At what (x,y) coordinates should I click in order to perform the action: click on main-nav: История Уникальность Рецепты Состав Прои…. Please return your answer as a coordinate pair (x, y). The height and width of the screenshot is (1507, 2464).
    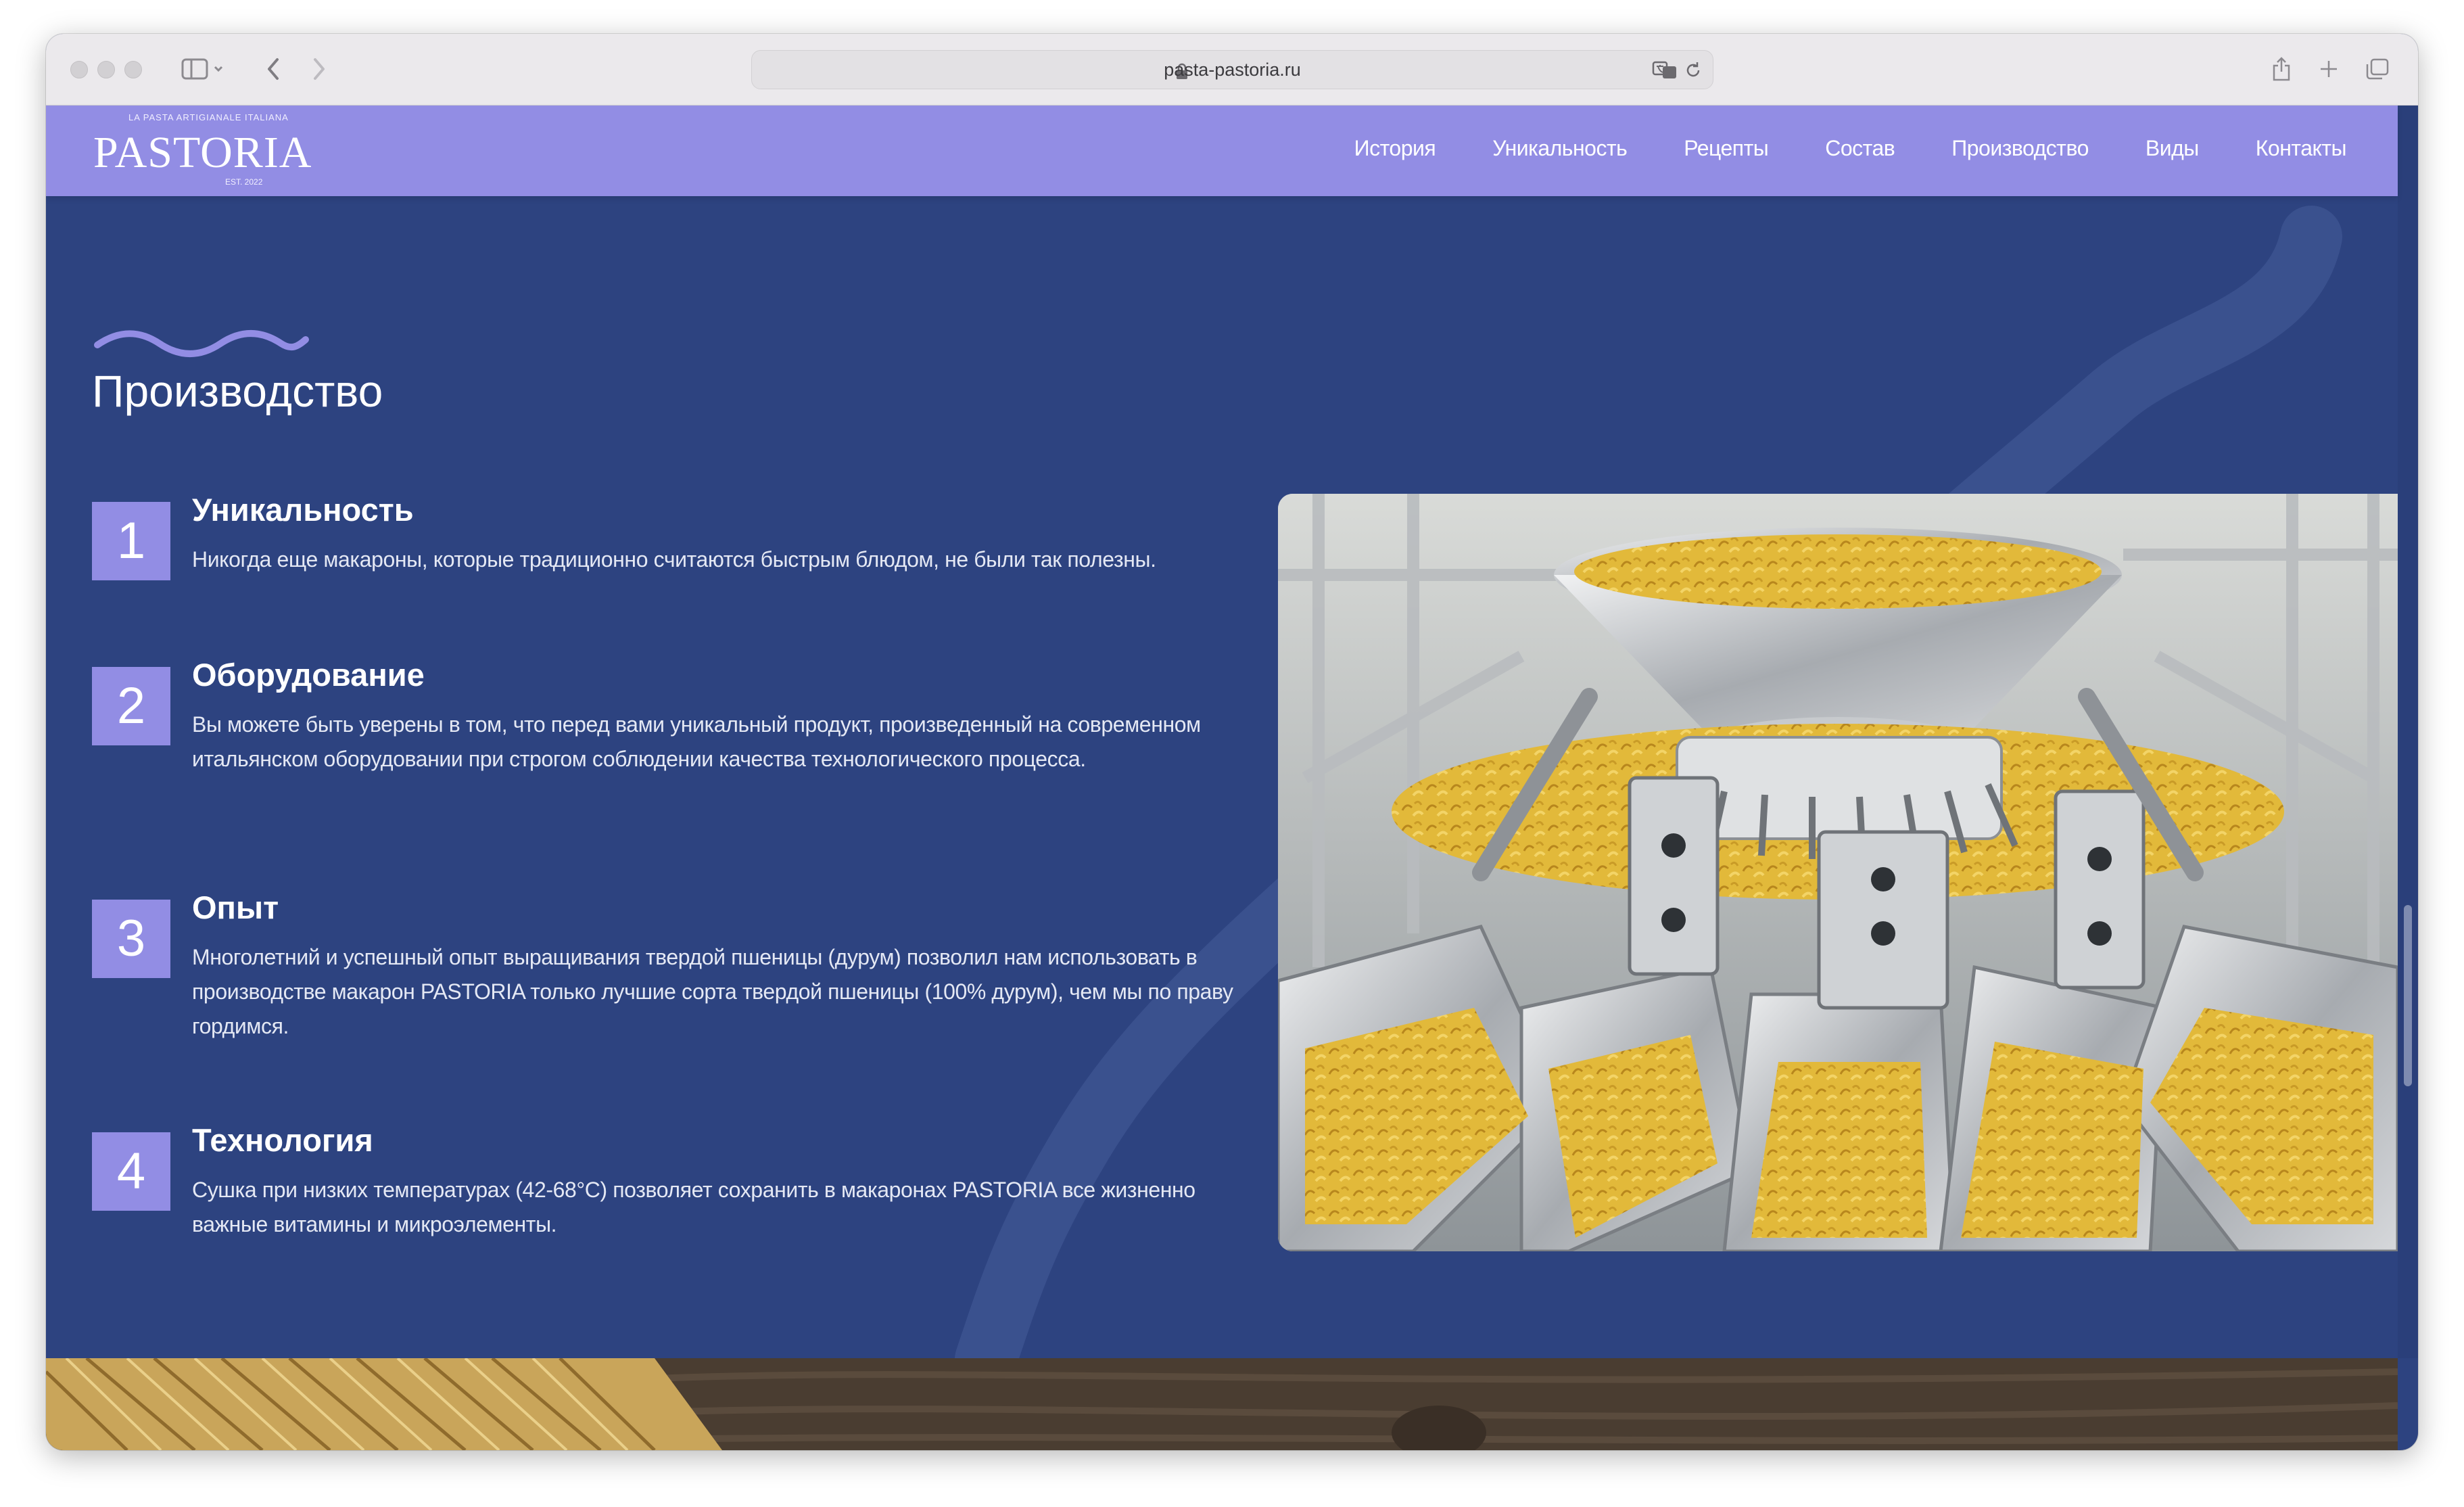
    Looking at the image, I should click on (1822, 148).